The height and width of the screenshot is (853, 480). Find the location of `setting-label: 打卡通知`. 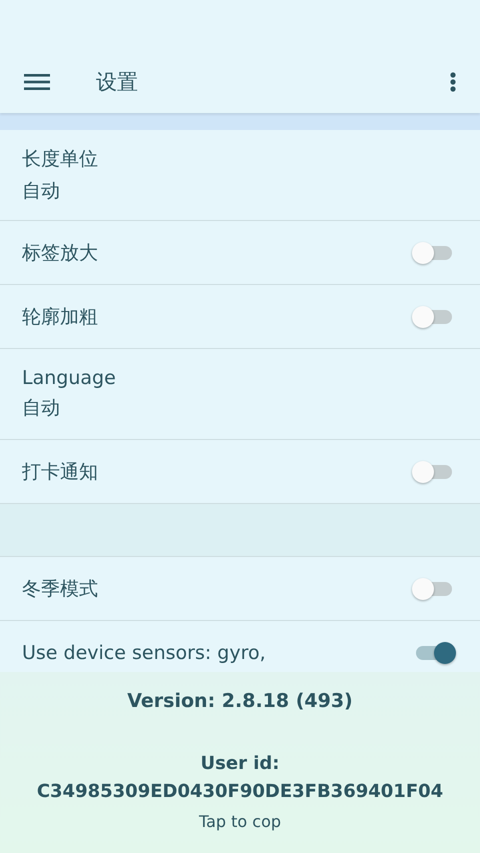

setting-label: 打卡通知 is located at coordinates (60, 472).